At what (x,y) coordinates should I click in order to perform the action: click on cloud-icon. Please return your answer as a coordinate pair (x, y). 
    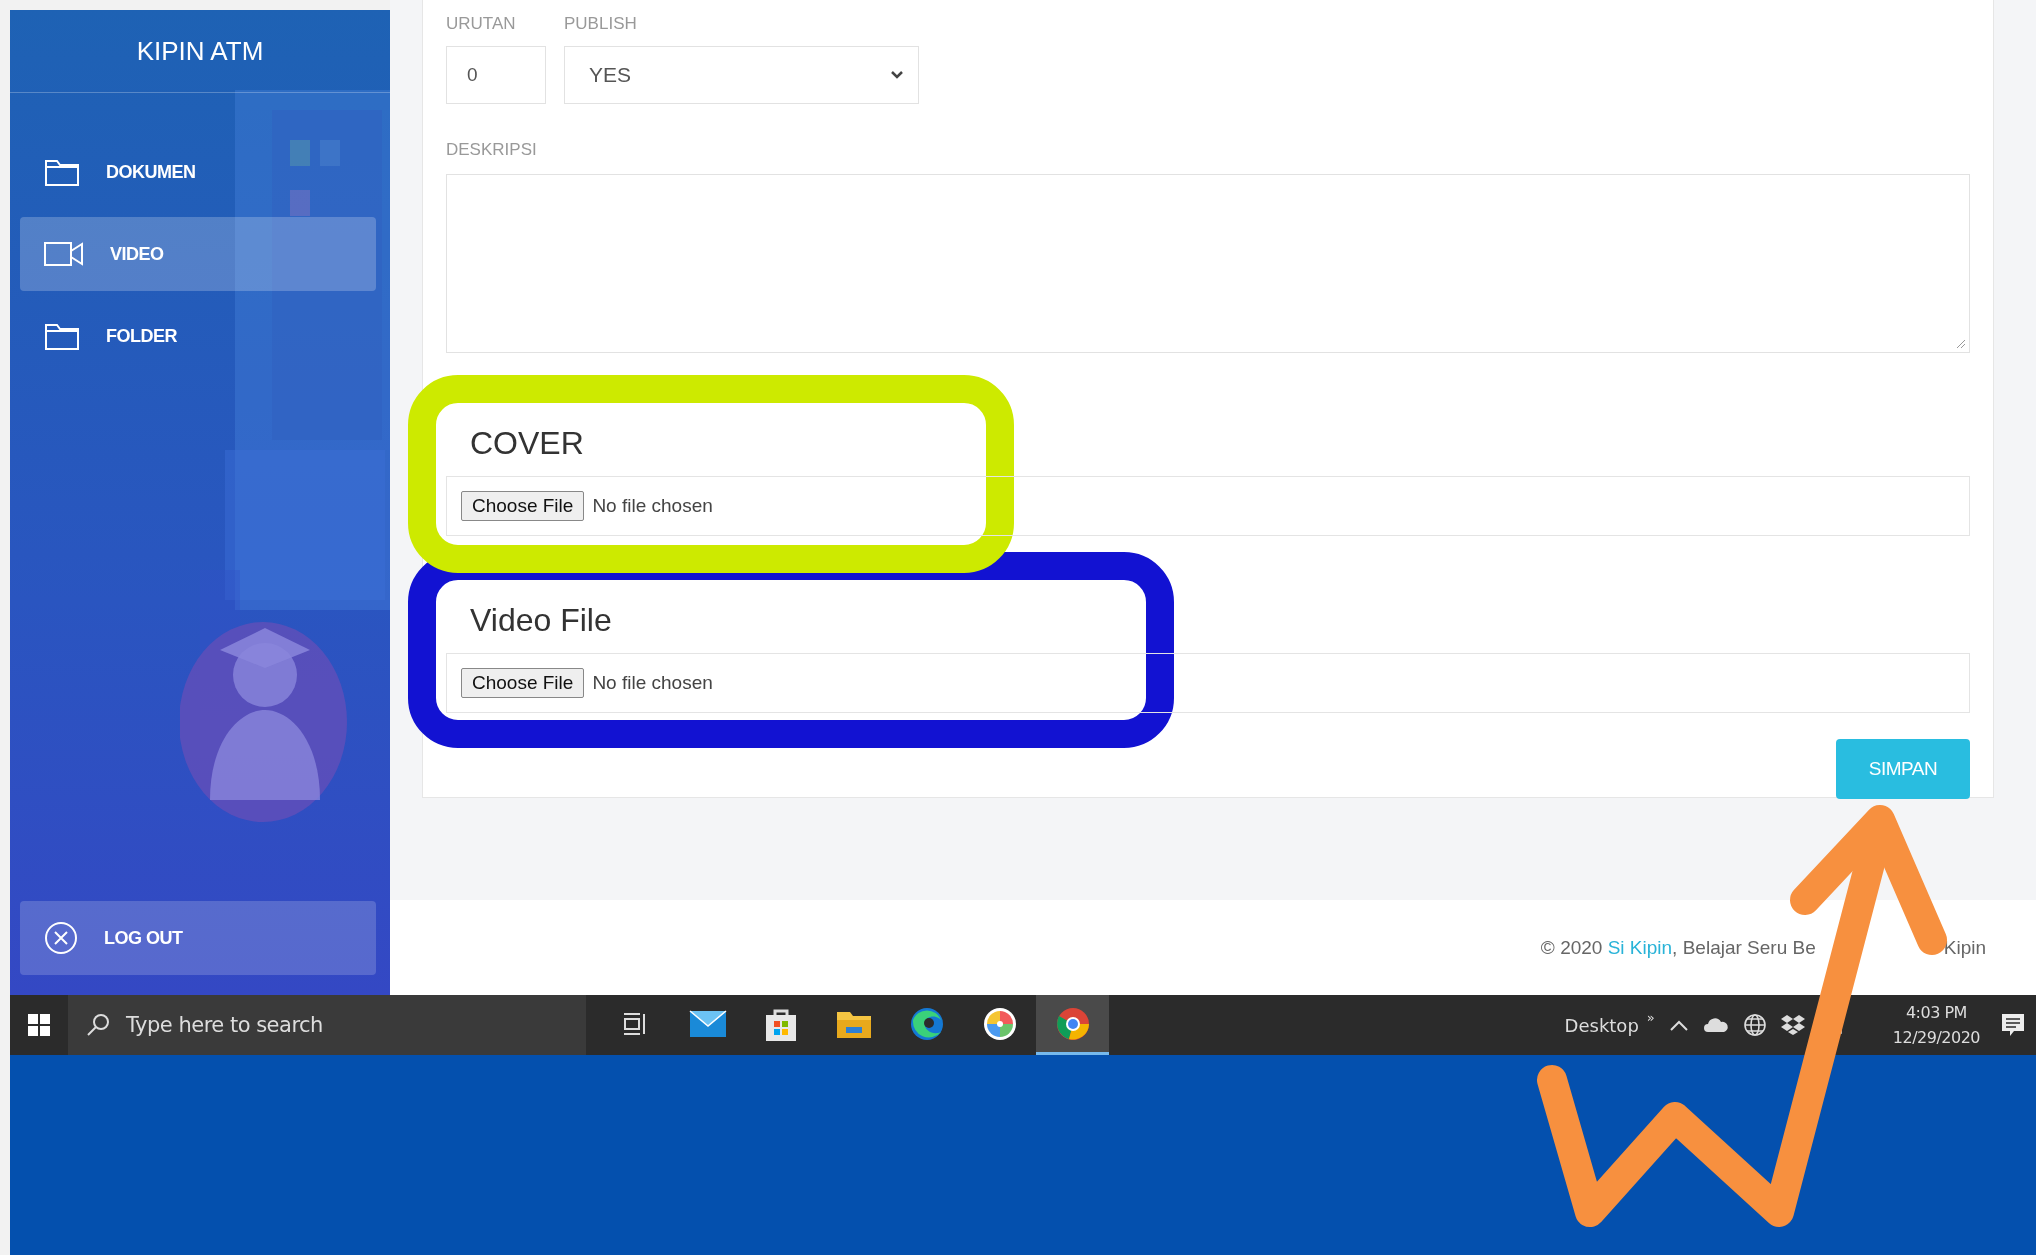
    Looking at the image, I should click on (1715, 1025).